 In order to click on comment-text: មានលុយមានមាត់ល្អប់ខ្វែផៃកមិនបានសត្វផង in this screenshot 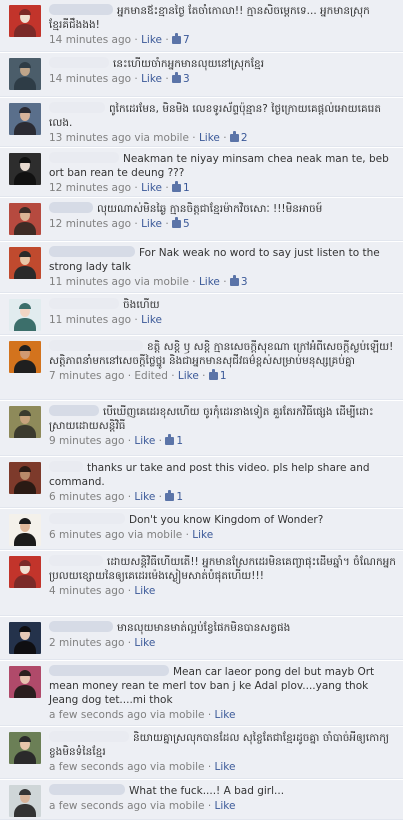, I will do `click(204, 628)`.